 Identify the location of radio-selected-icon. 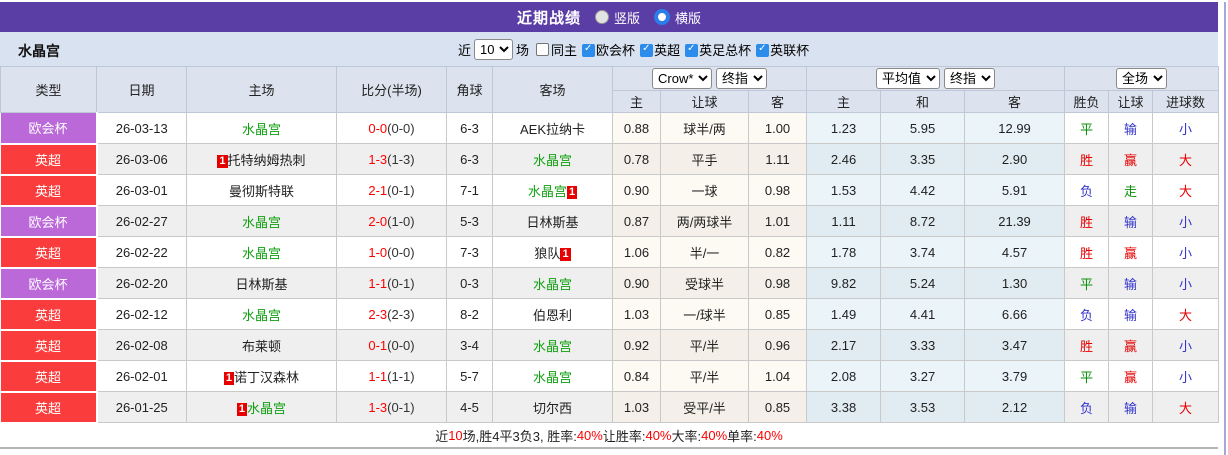
(662, 17).